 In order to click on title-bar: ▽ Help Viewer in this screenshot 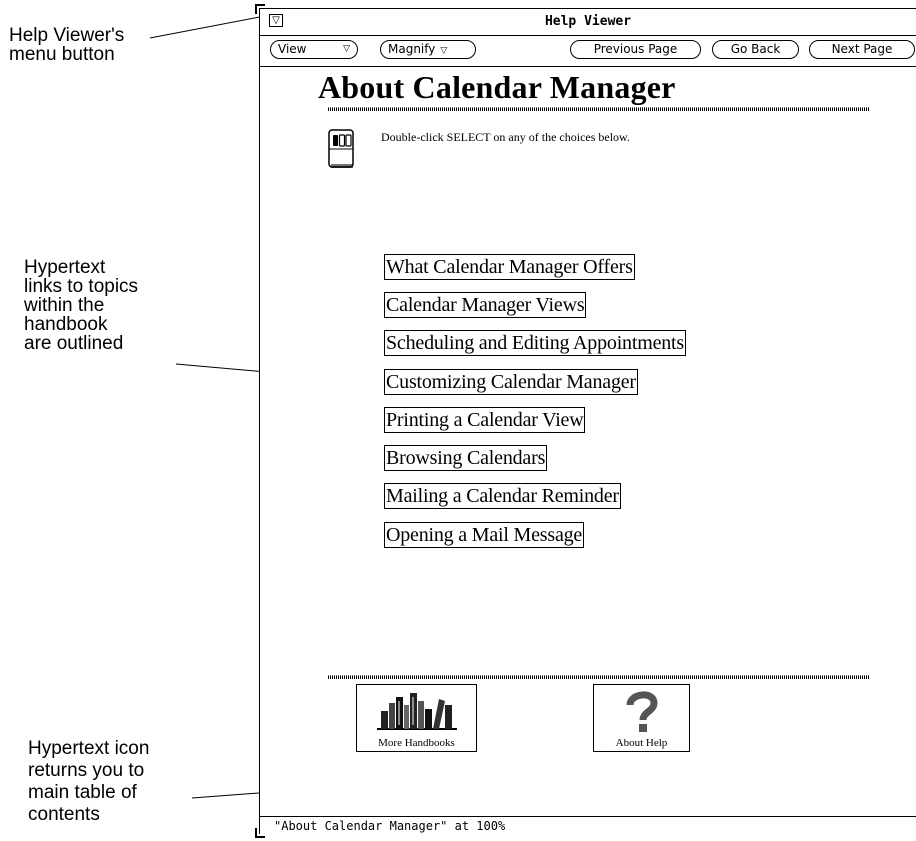, I will do `click(588, 22)`.